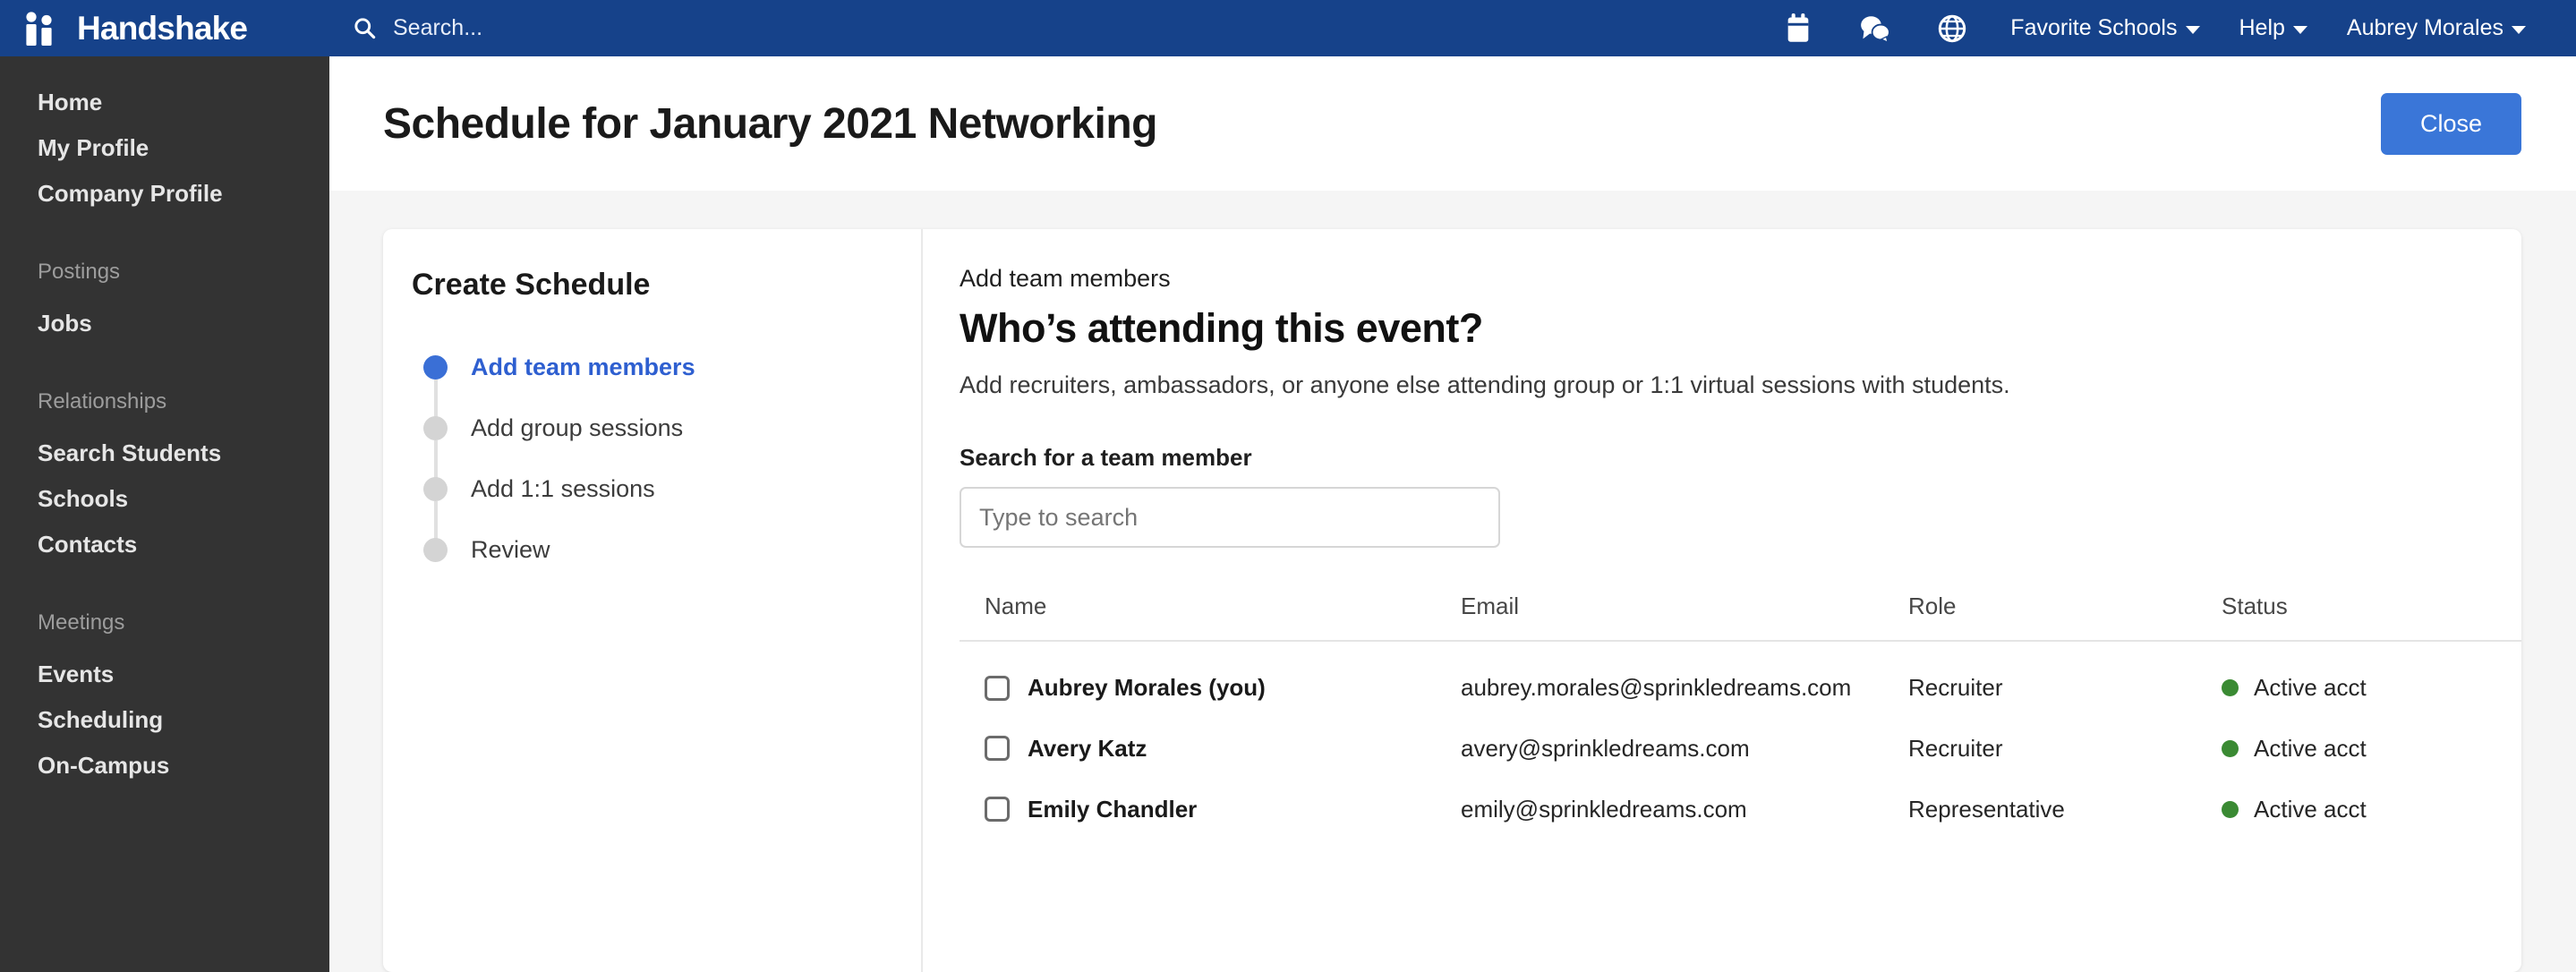 The height and width of the screenshot is (972, 2576). Describe the element at coordinates (770, 124) in the screenshot. I see `page-title: Schedule for January 2021 Networking` at that location.